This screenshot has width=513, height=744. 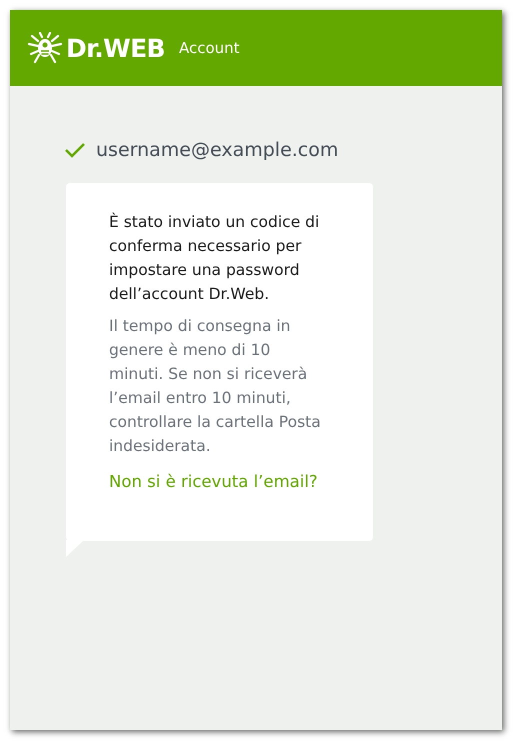 What do you see at coordinates (215, 386) in the screenshot?
I see `delivery-note: Il tempo di consegna in genere è meno di 10 minuti. Se non si riceverà l’email entro 10 minuti, controllare la cartella Posta indesiderata.` at bounding box center [215, 386].